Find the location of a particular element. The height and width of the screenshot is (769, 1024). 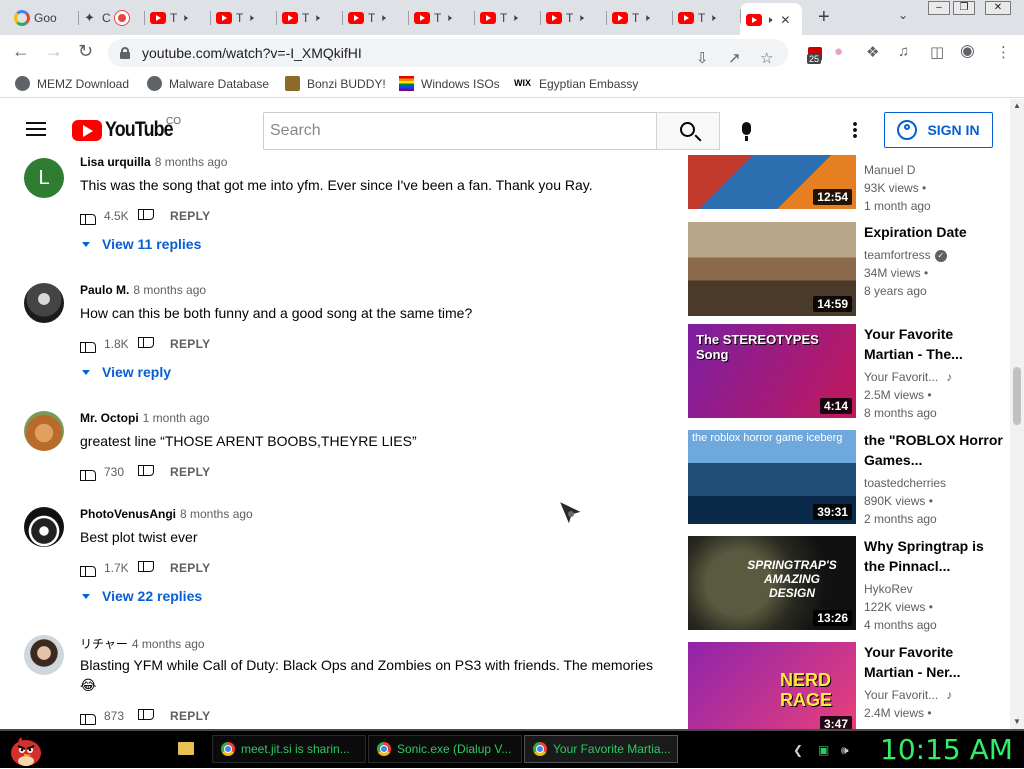

video-channel: HykoRev is located at coordinates (934, 589).